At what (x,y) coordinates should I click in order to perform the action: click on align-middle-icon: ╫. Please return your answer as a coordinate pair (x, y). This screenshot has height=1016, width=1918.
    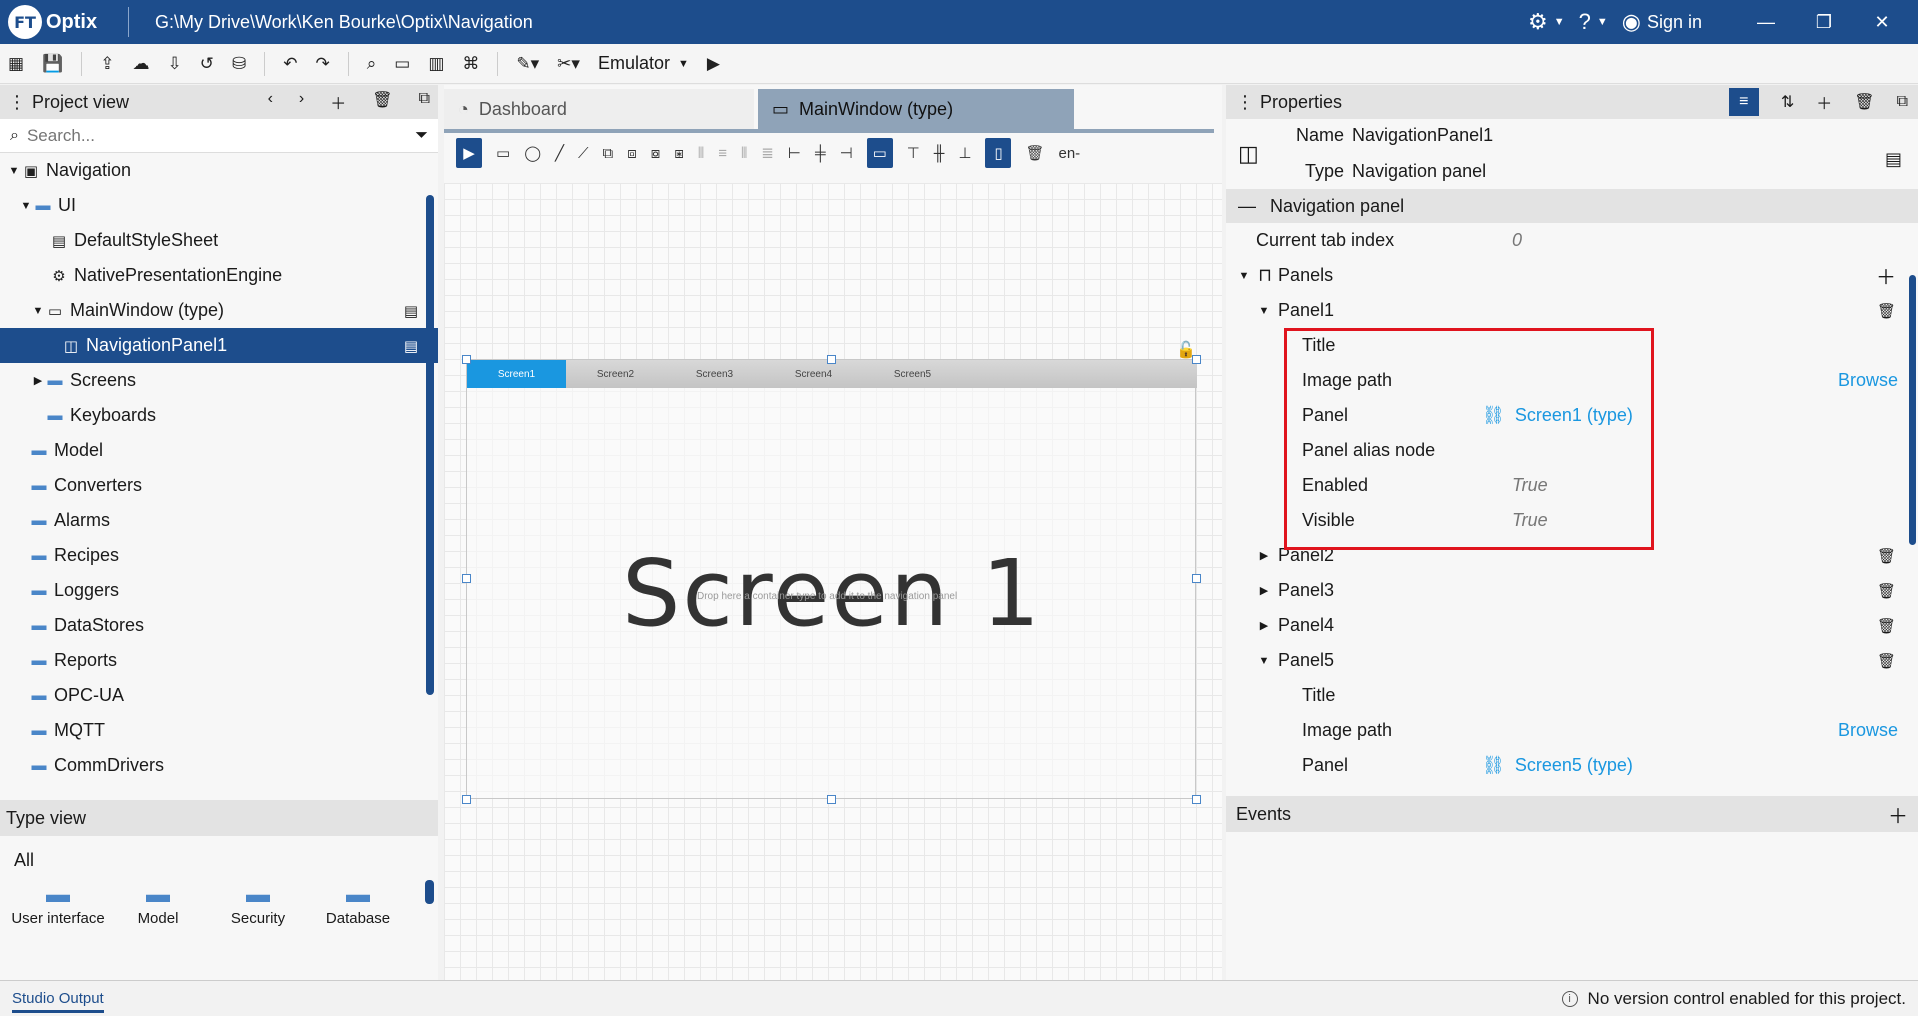
    Looking at the image, I should click on (939, 153).